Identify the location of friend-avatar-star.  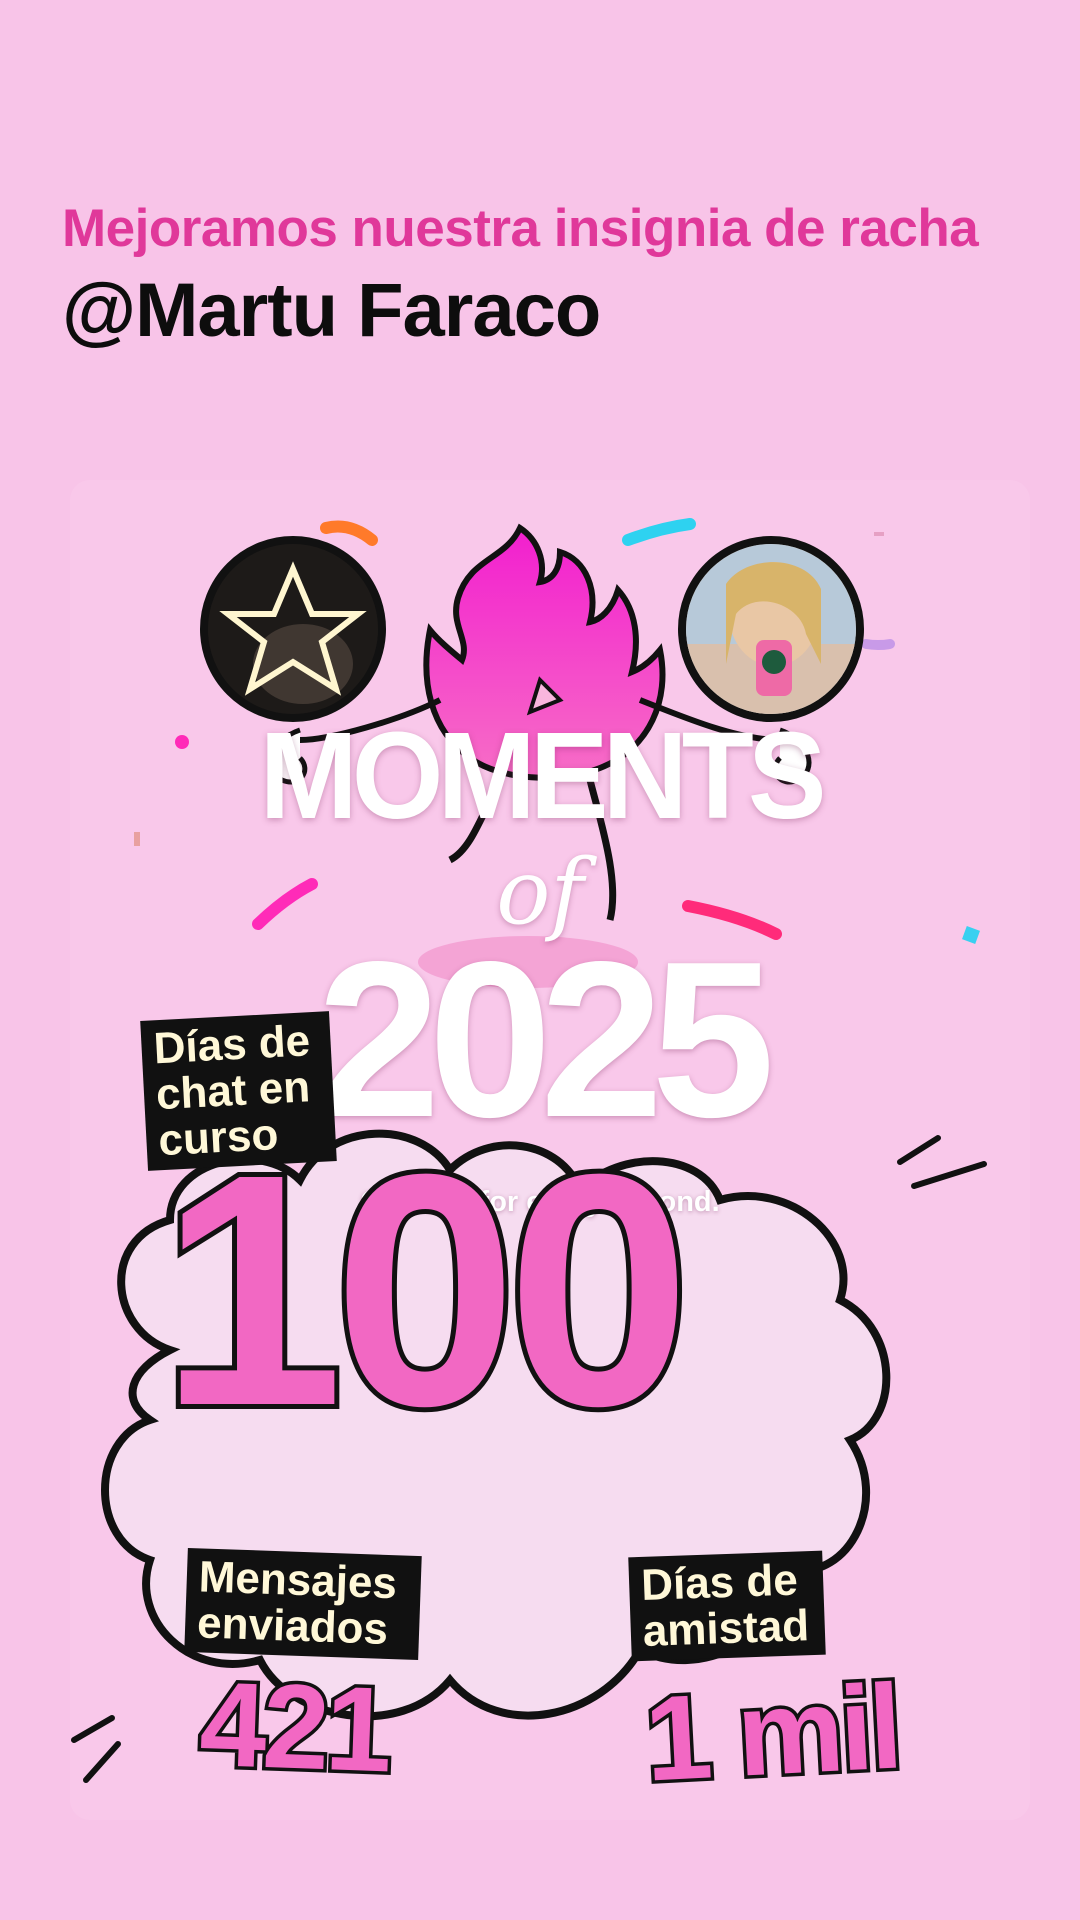
(293, 629).